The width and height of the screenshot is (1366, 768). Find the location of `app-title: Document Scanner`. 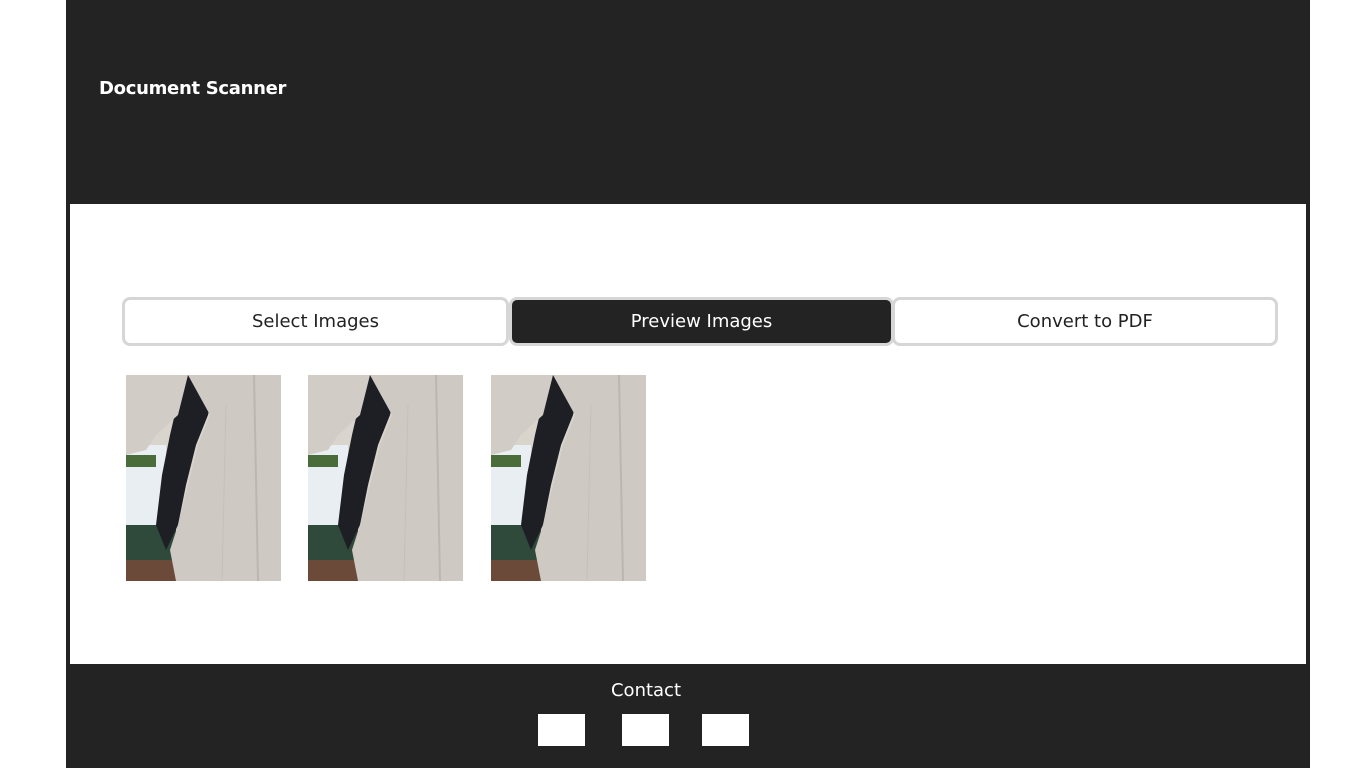

app-title: Document Scanner is located at coordinates (193, 88).